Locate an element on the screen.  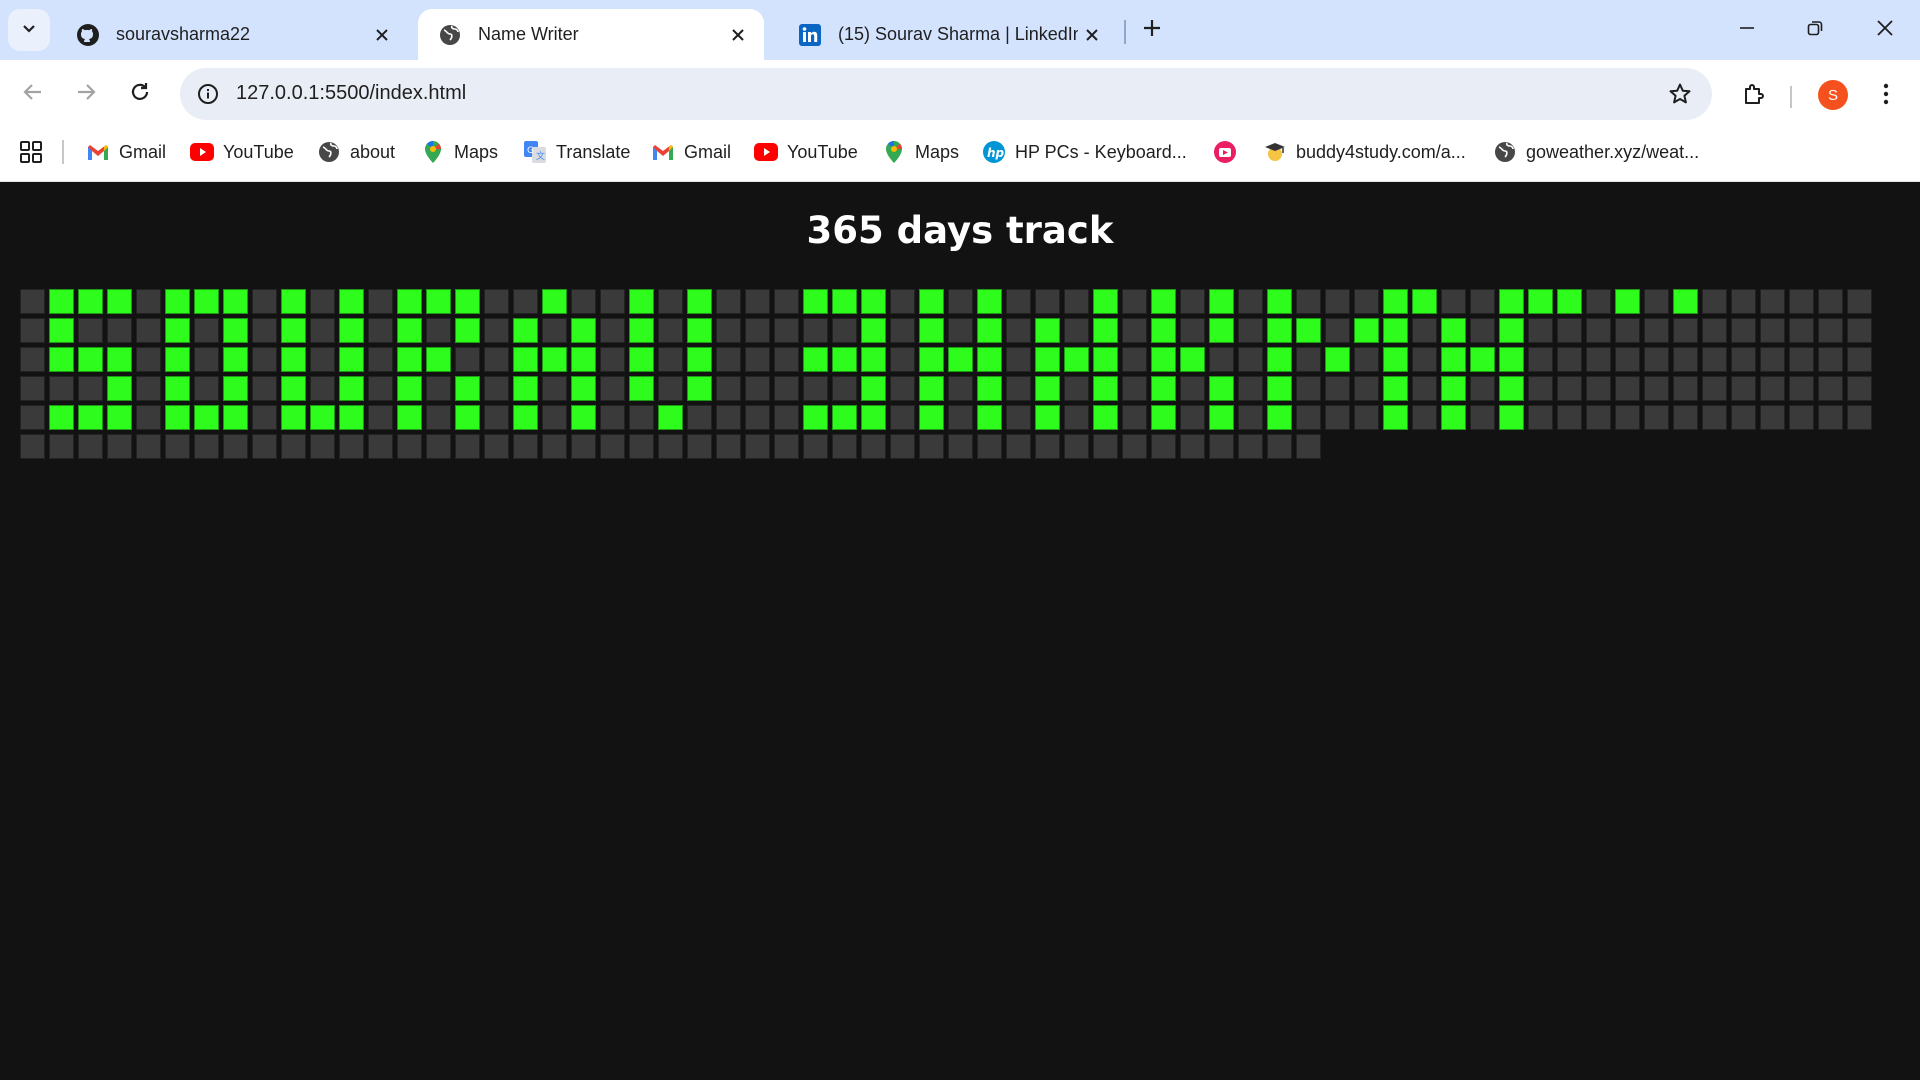
bookmark-youtube: YouTube is located at coordinates (242, 152).